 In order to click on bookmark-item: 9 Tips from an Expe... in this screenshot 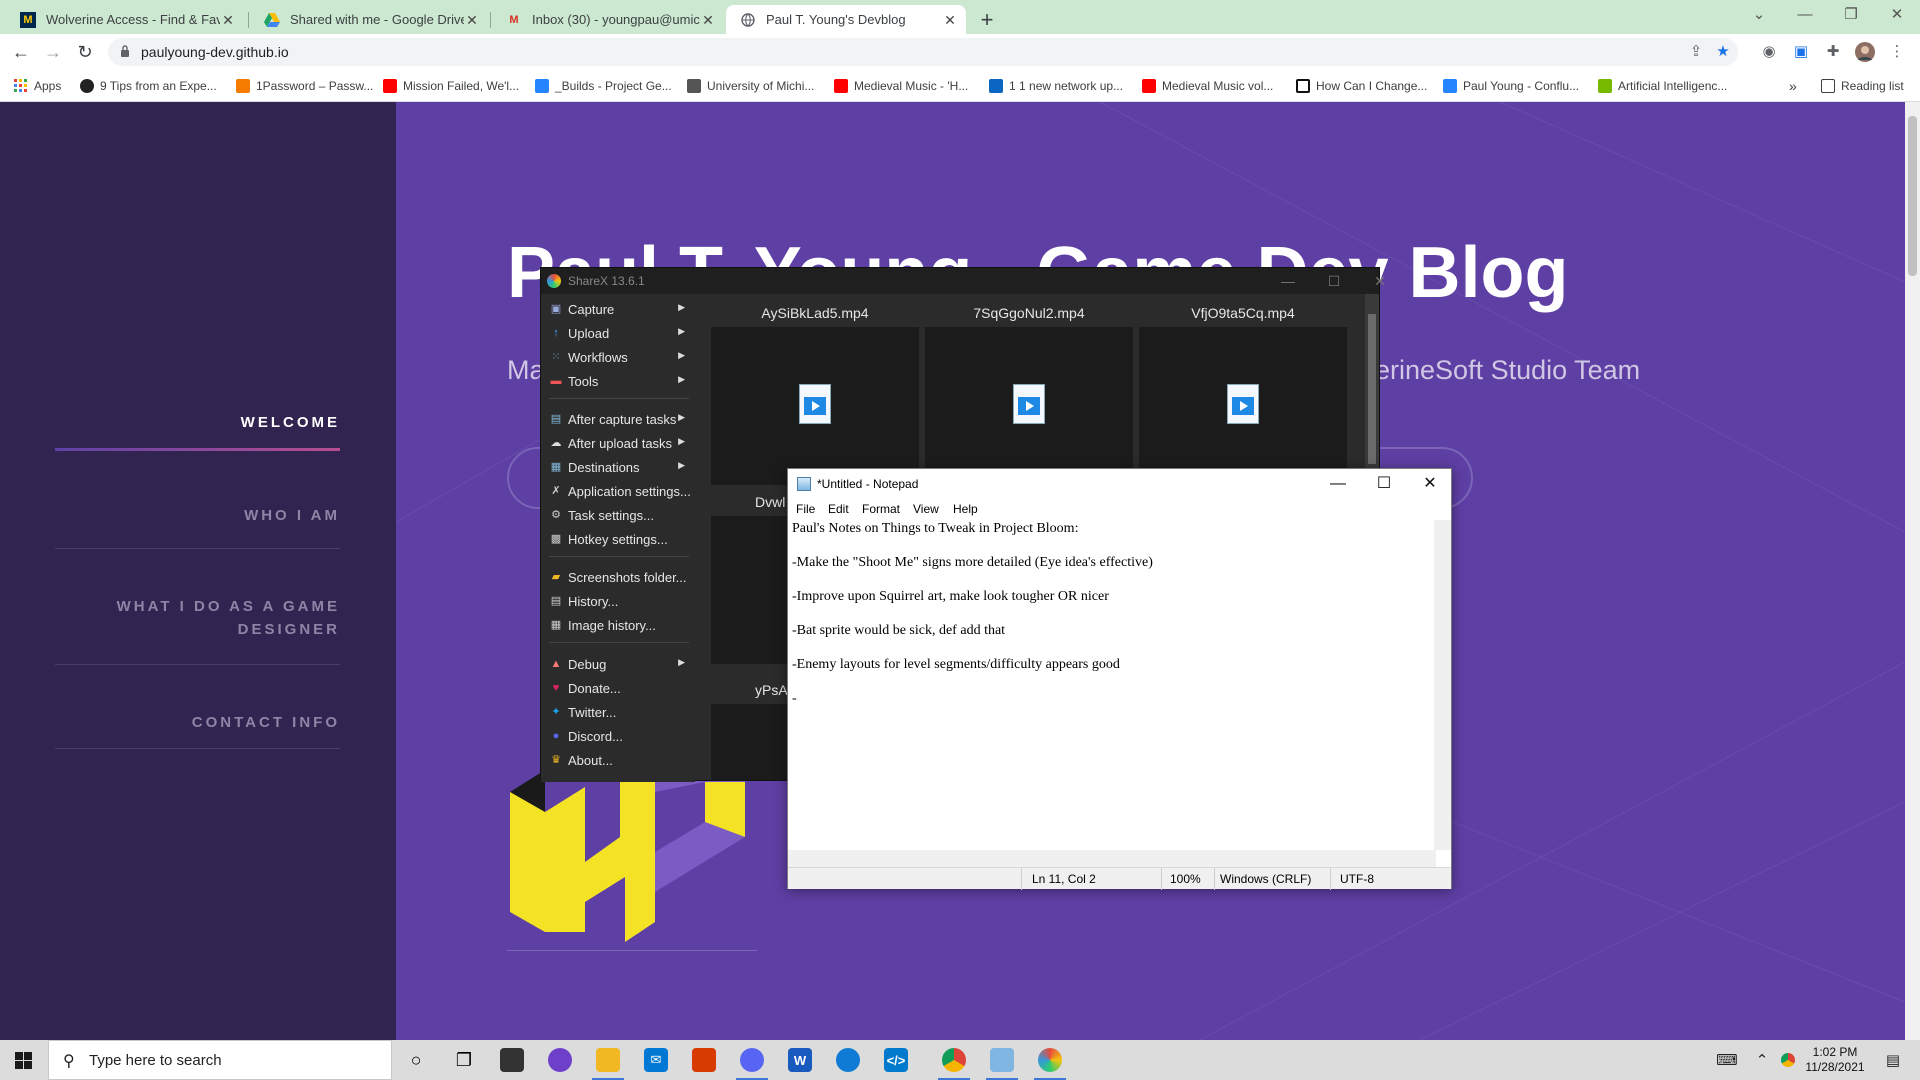, I will do `click(148, 86)`.